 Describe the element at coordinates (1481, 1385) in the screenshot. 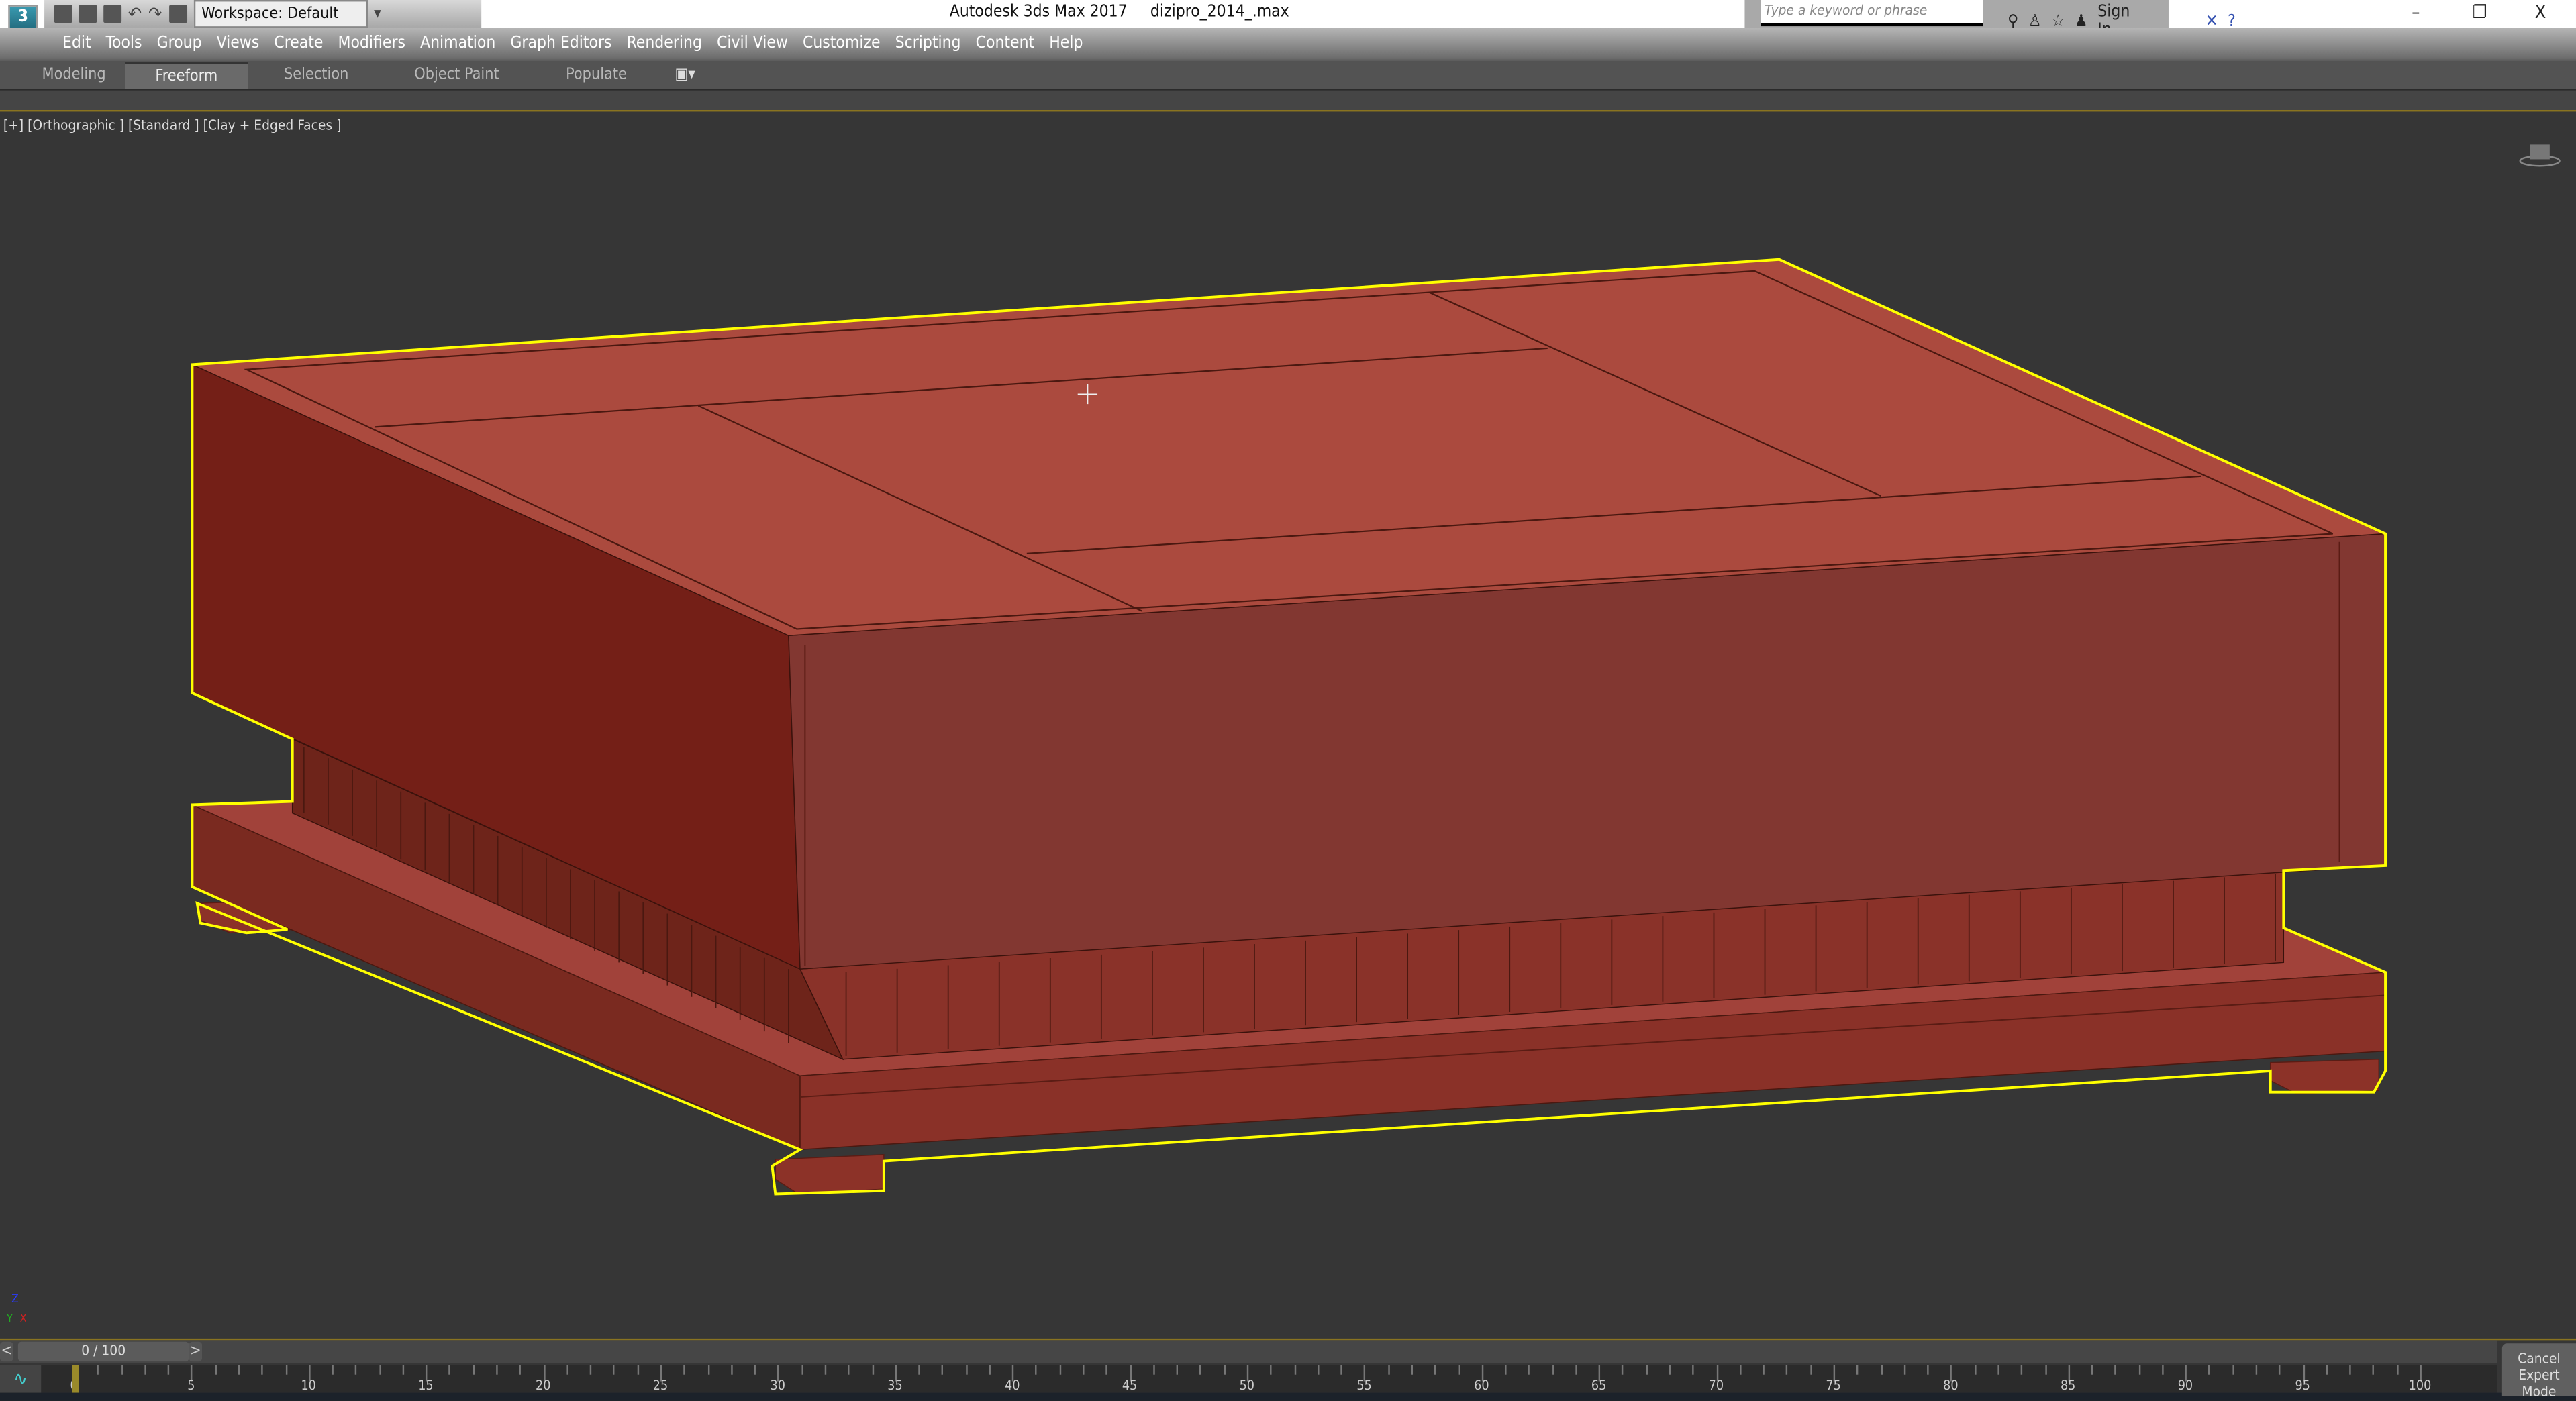

I see `timeline-tick-label: 60` at that location.